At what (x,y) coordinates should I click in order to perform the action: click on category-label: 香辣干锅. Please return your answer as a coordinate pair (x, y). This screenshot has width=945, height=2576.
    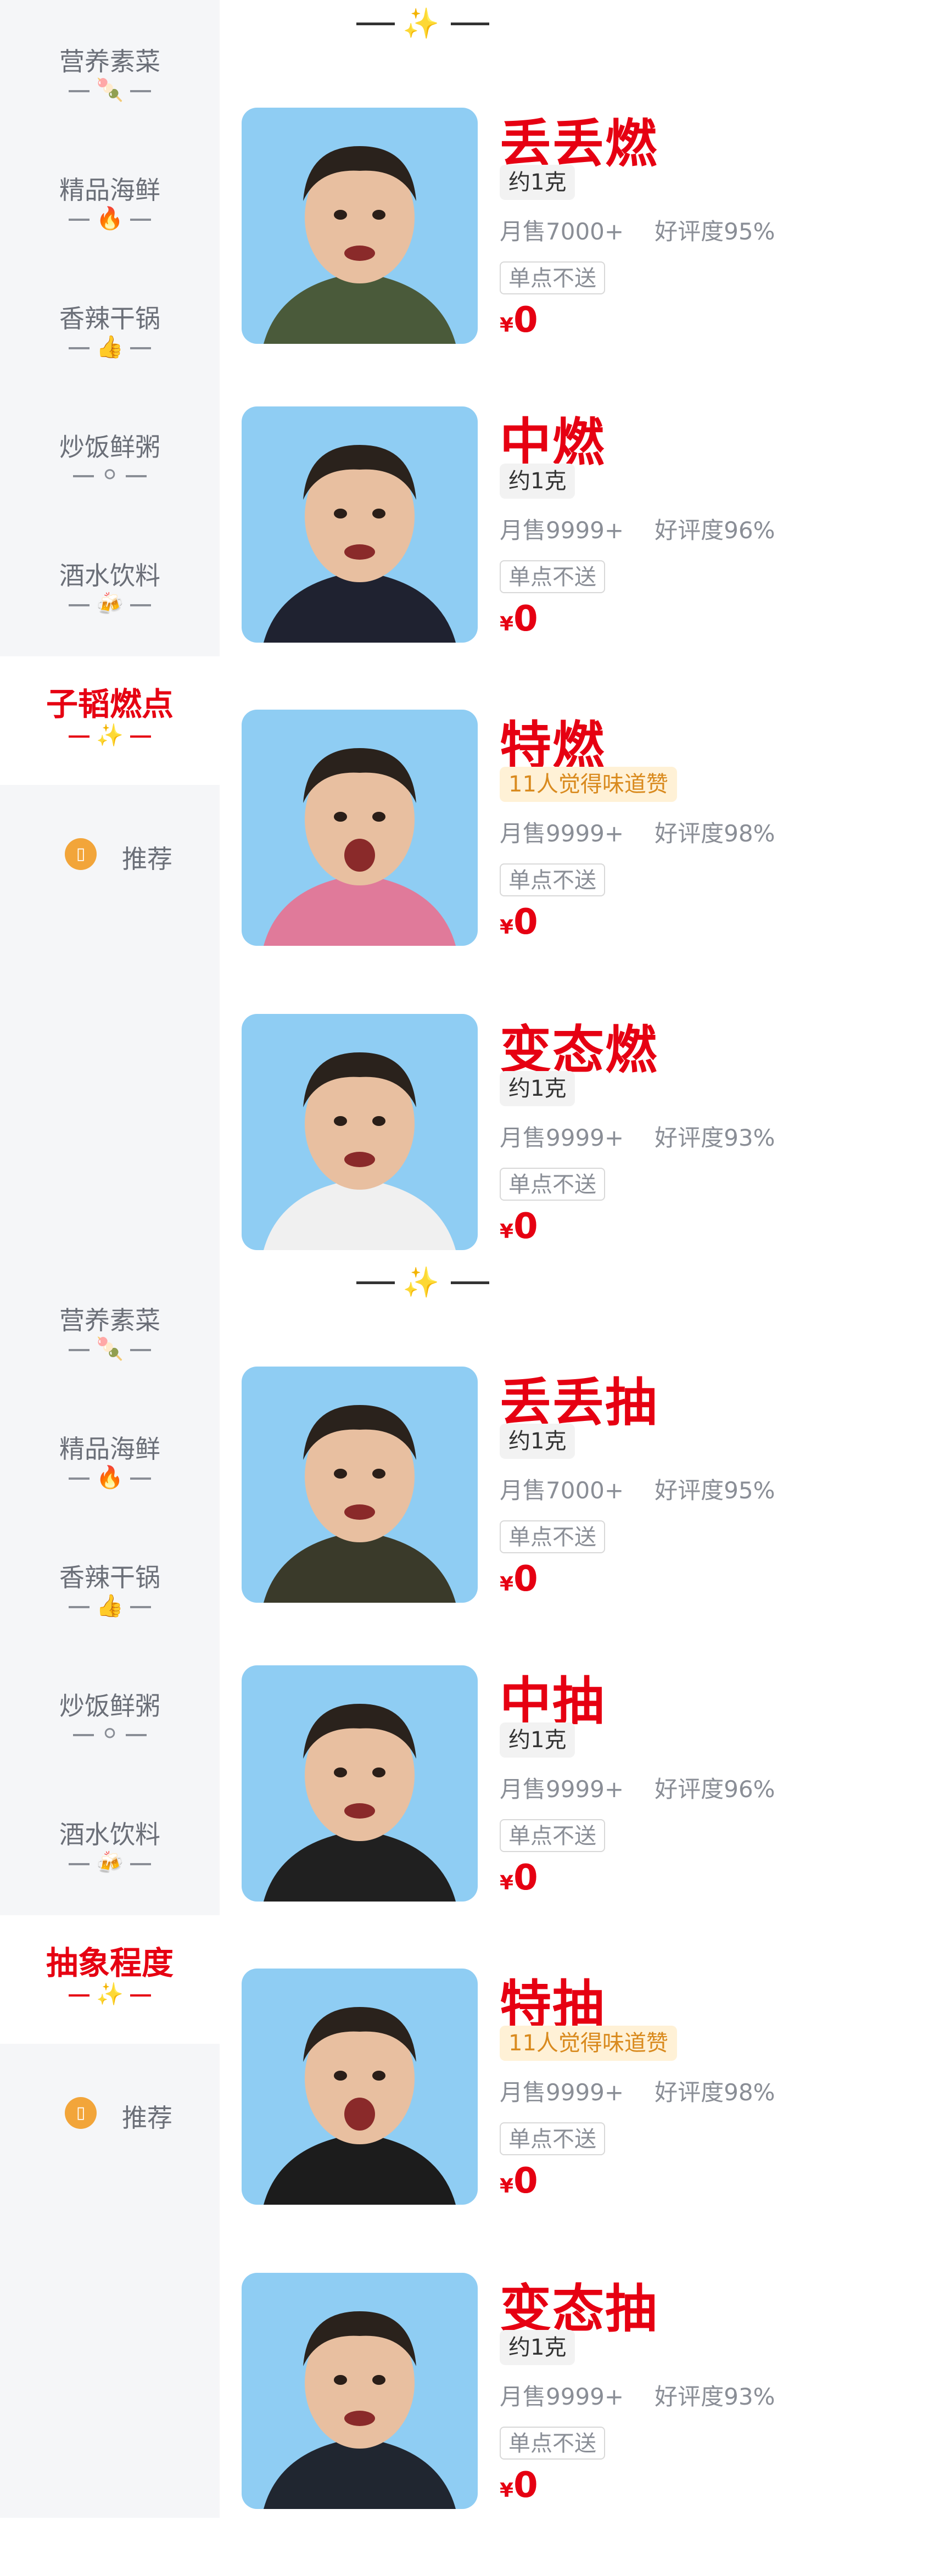
    Looking at the image, I should click on (109, 1577).